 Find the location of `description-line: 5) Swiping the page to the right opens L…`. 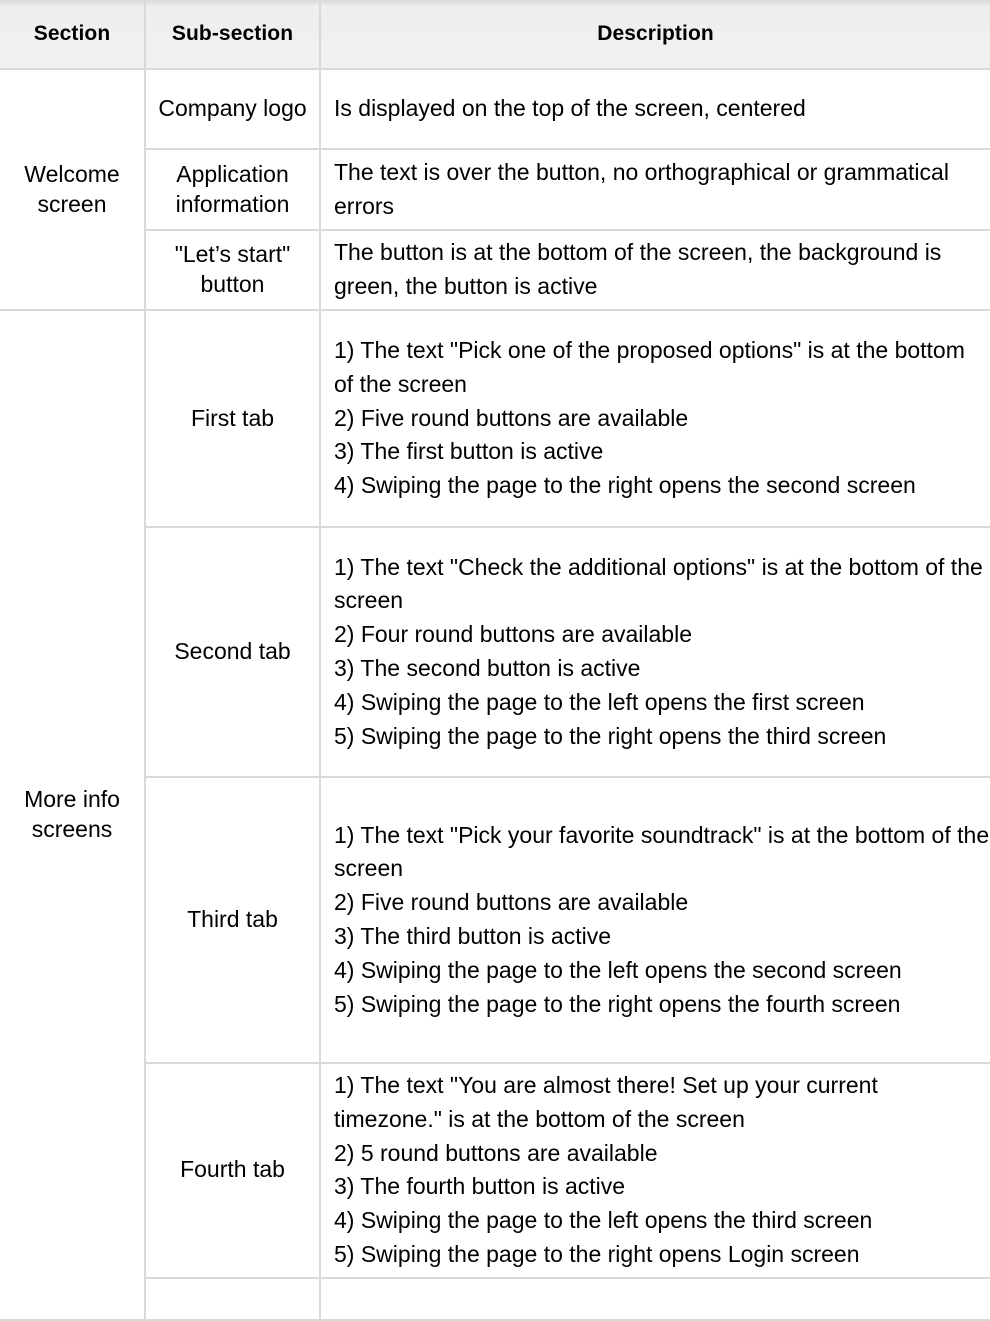

description-line: 5) Swiping the page to the right opens L… is located at coordinates (597, 1253).